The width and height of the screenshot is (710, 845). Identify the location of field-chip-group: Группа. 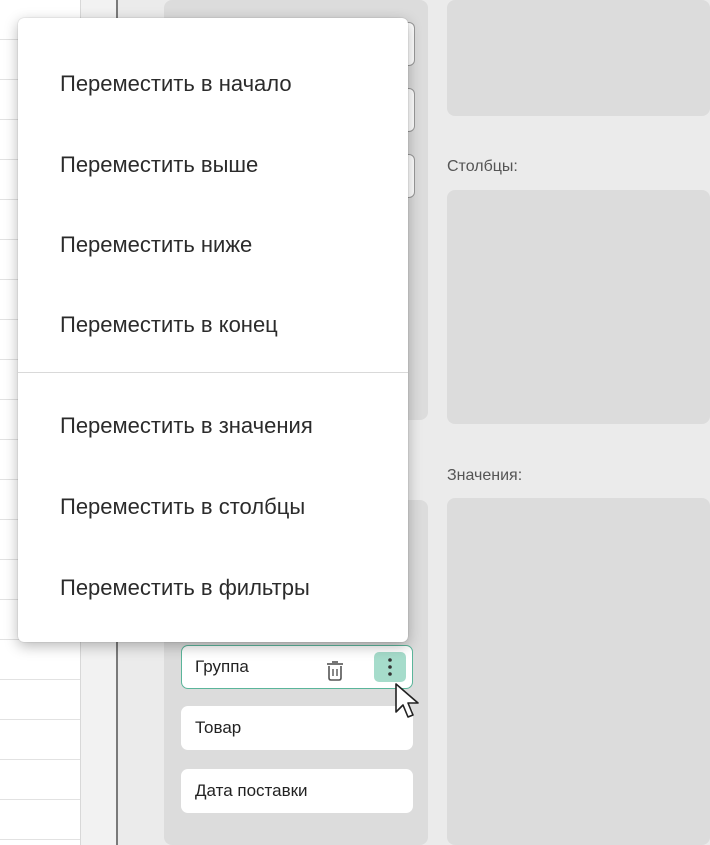
(297, 667).